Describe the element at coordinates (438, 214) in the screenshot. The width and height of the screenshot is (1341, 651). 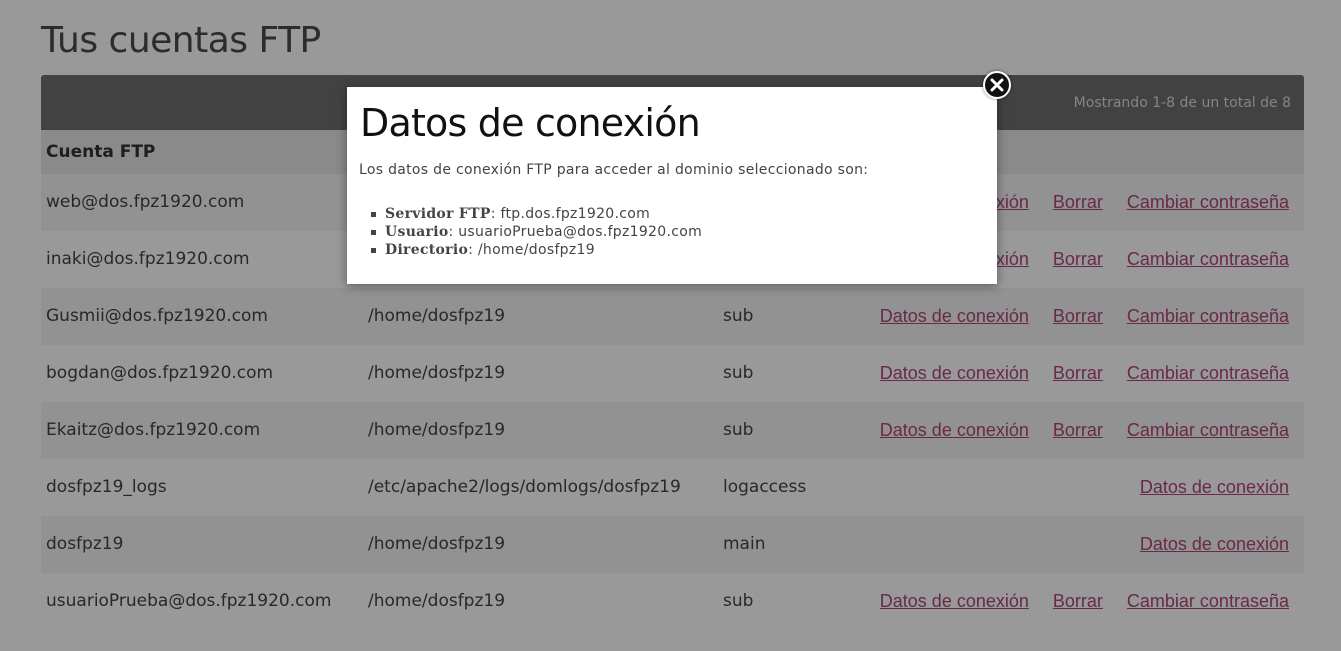
I see `detail-label: Servidor FTP` at that location.